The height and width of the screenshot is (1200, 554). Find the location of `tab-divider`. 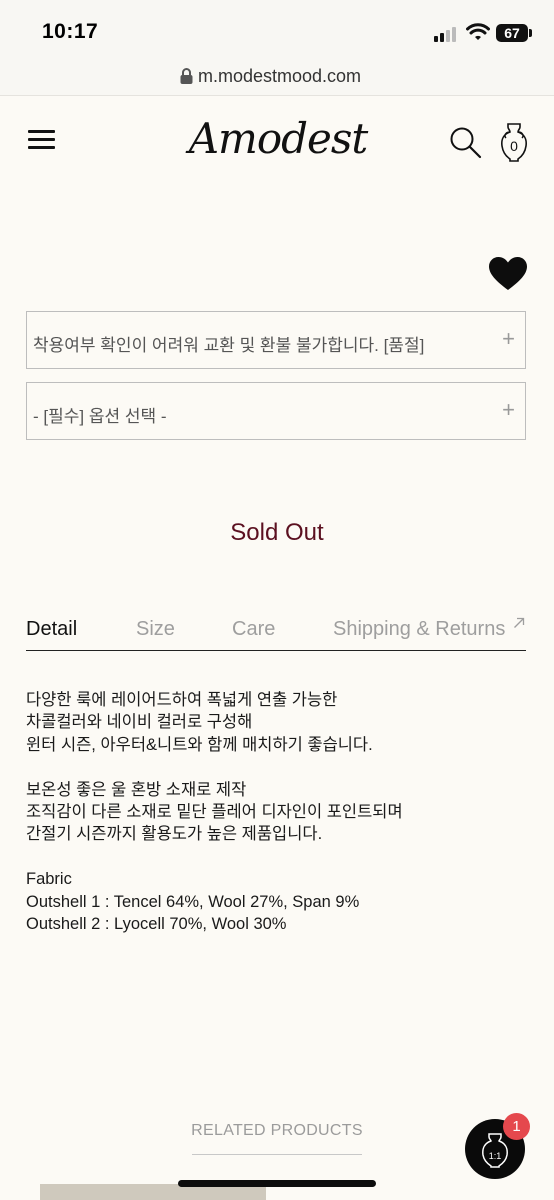

tab-divider is located at coordinates (276, 650).